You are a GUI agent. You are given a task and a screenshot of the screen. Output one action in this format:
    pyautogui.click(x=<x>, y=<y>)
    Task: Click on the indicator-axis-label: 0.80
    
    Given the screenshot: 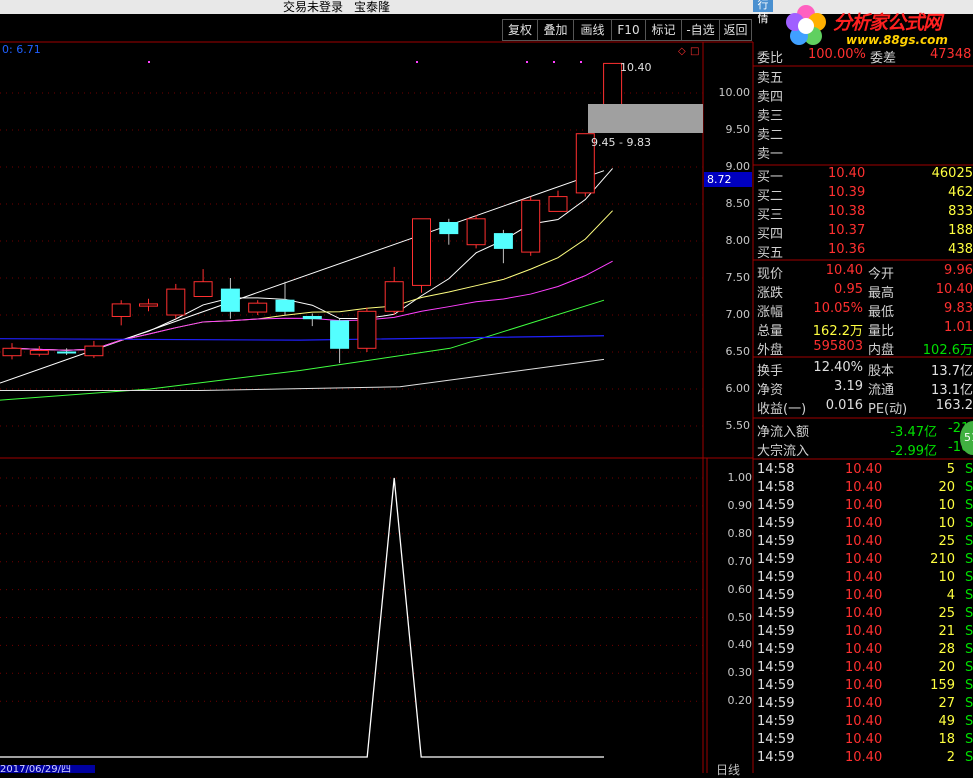 What is the action you would take?
    pyautogui.click(x=740, y=533)
    